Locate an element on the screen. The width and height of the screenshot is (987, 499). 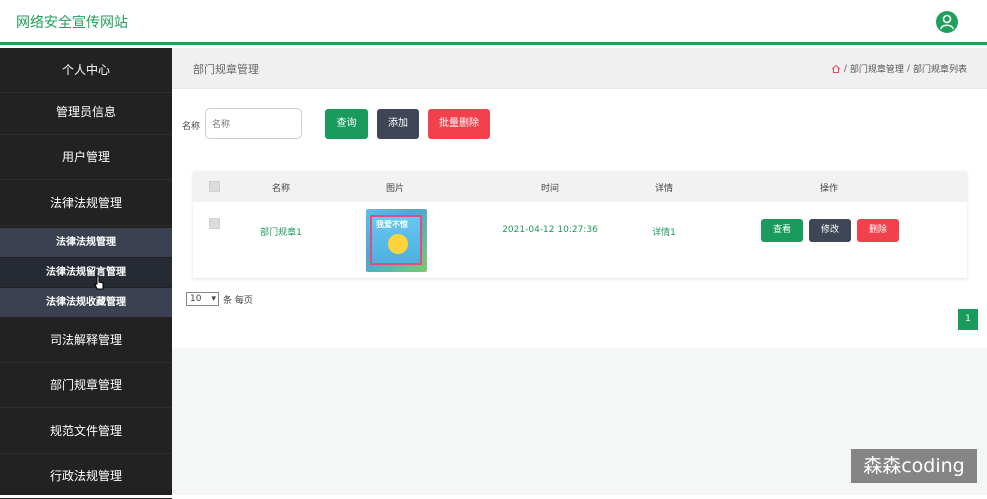
pagination-current-page: 1 is located at coordinates (968, 319).